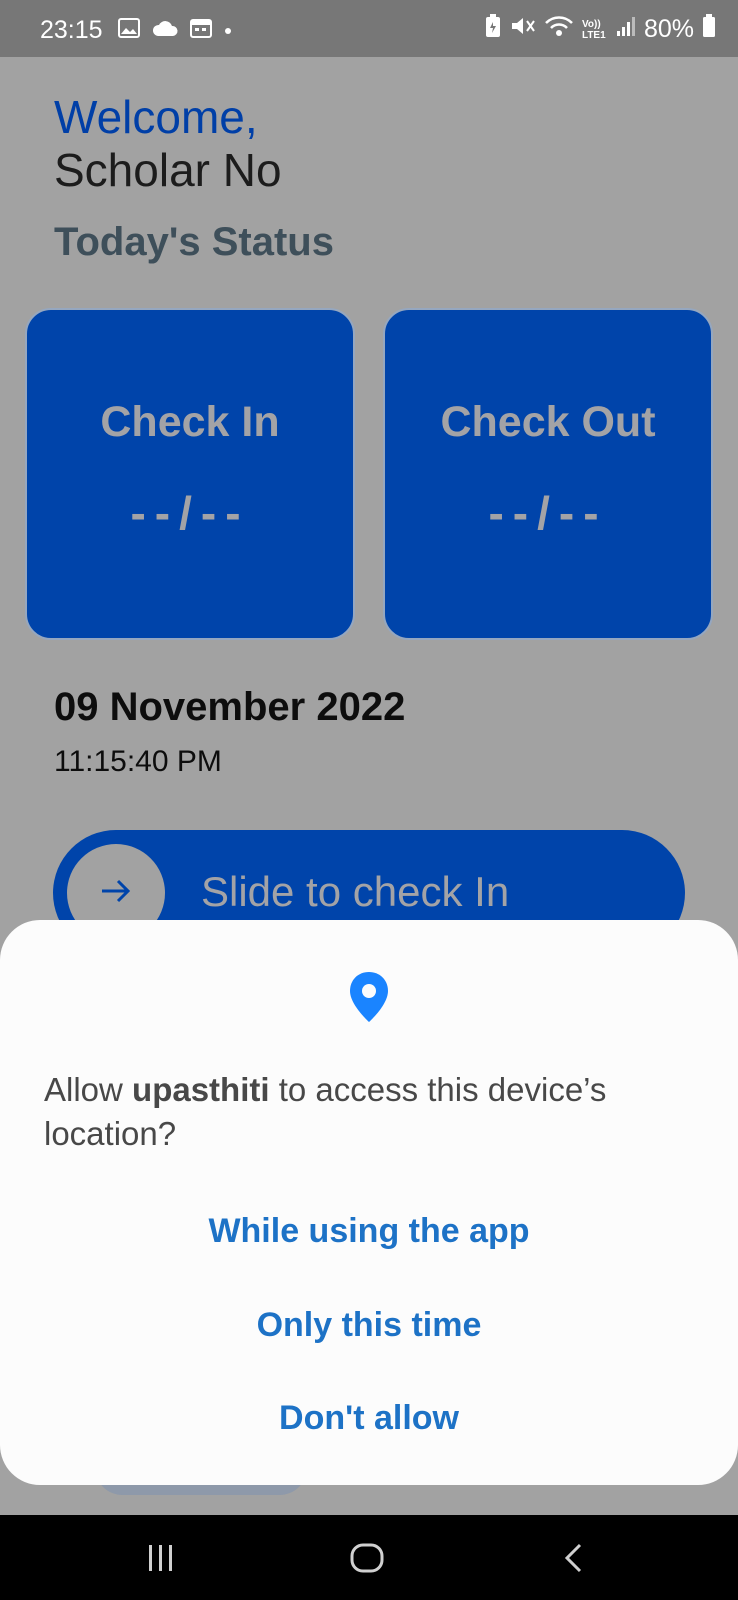 Image resolution: width=738 pixels, height=1600 pixels. Describe the element at coordinates (548, 422) in the screenshot. I see `check-out-label: Check Out` at that location.